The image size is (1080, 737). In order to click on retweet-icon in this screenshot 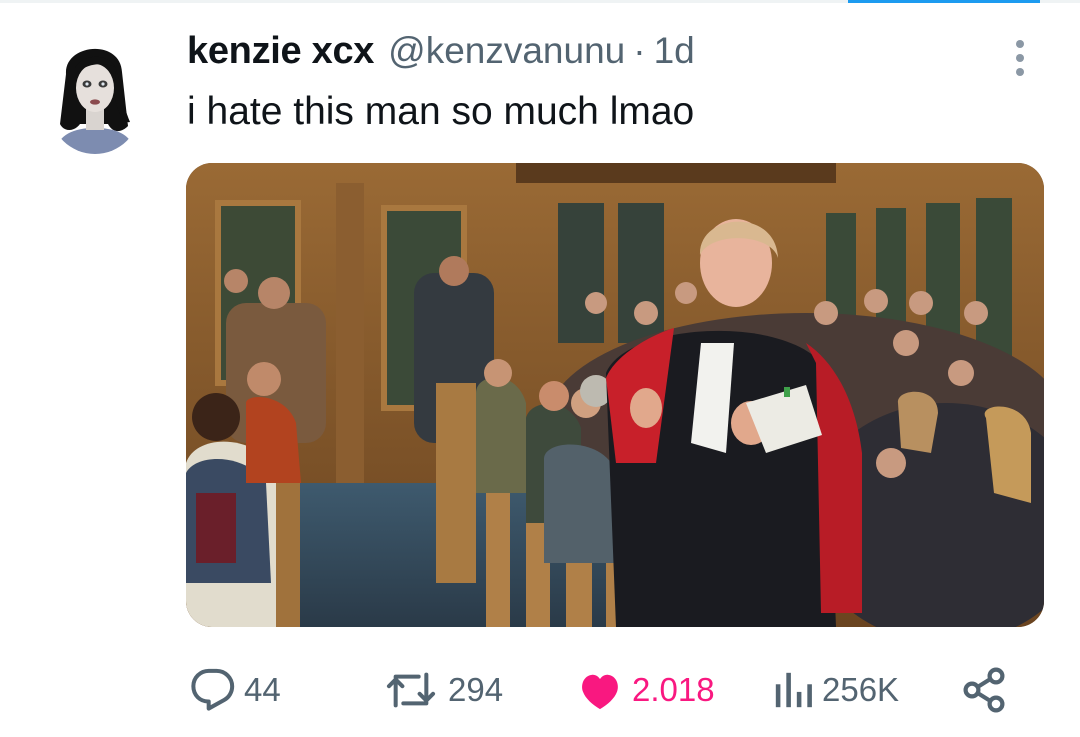, I will do `click(411, 690)`.